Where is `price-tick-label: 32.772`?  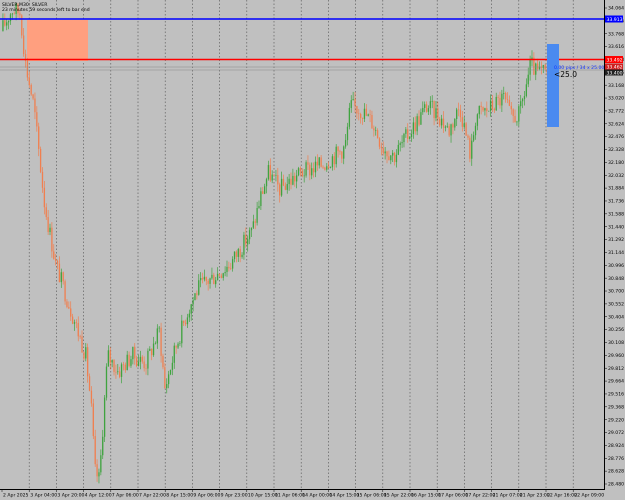
price-tick-label: 32.772 is located at coordinates (616, 112).